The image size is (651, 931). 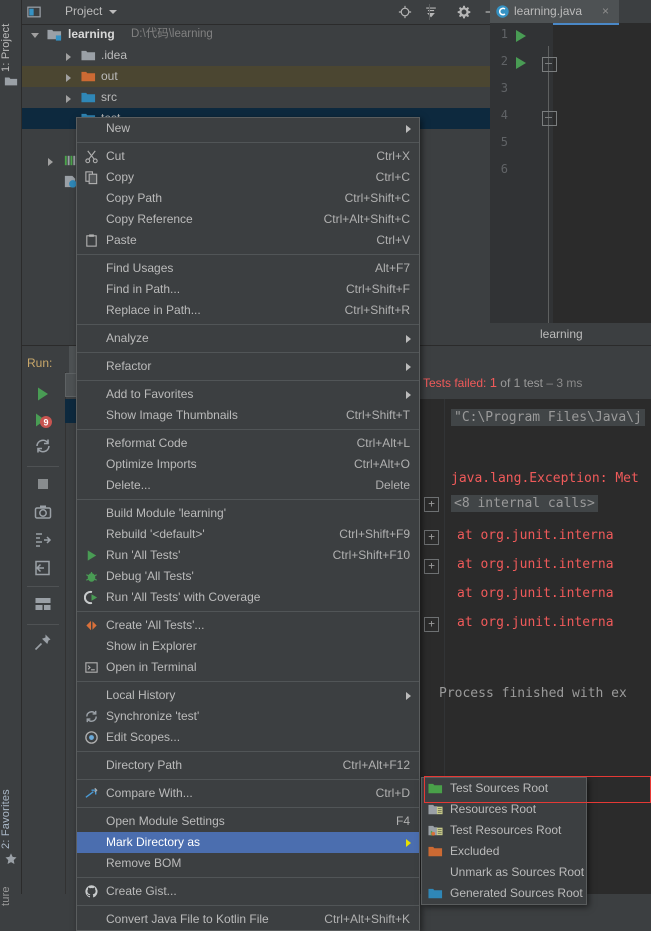 What do you see at coordinates (248, 289) in the screenshot?
I see `menu-item-find-in-path: Find in Path... Ctrl+Shift+F` at bounding box center [248, 289].